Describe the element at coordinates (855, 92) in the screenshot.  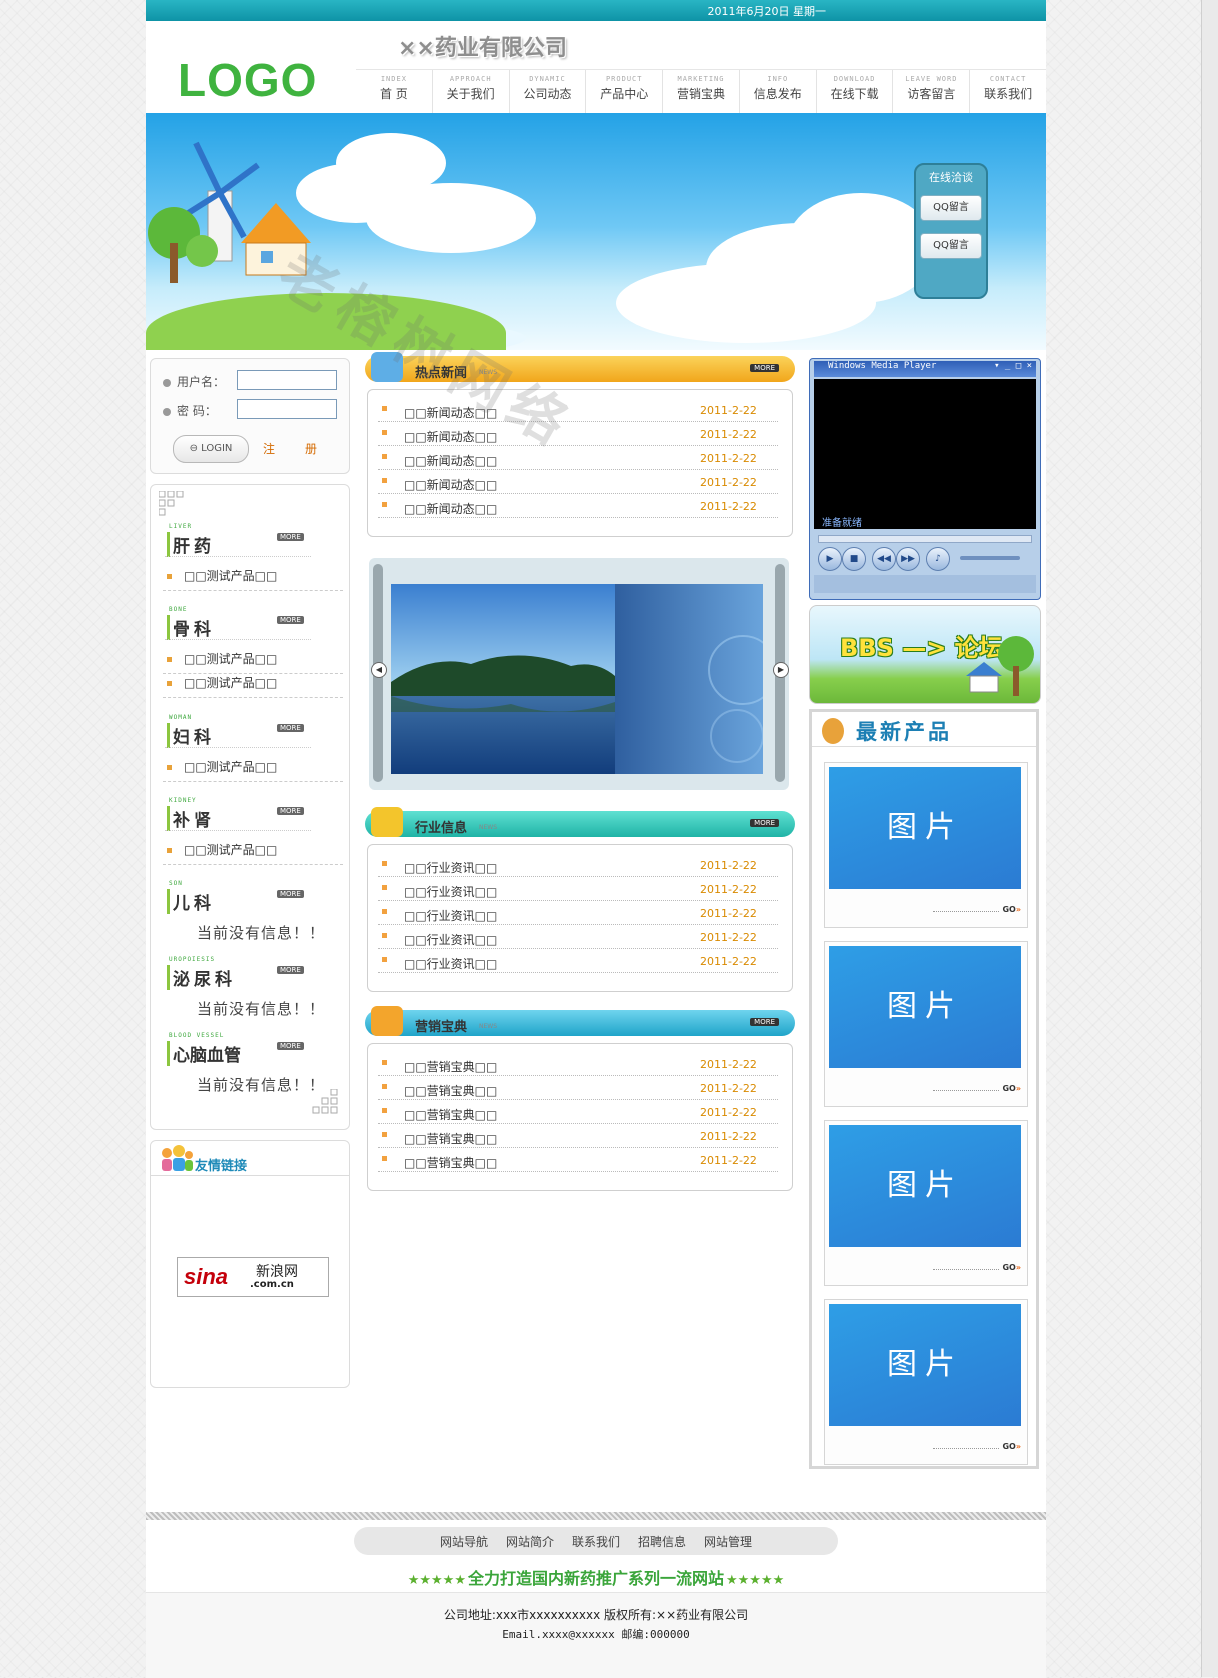
I see `nav-download: DOWNLOAD 在线下载` at that location.